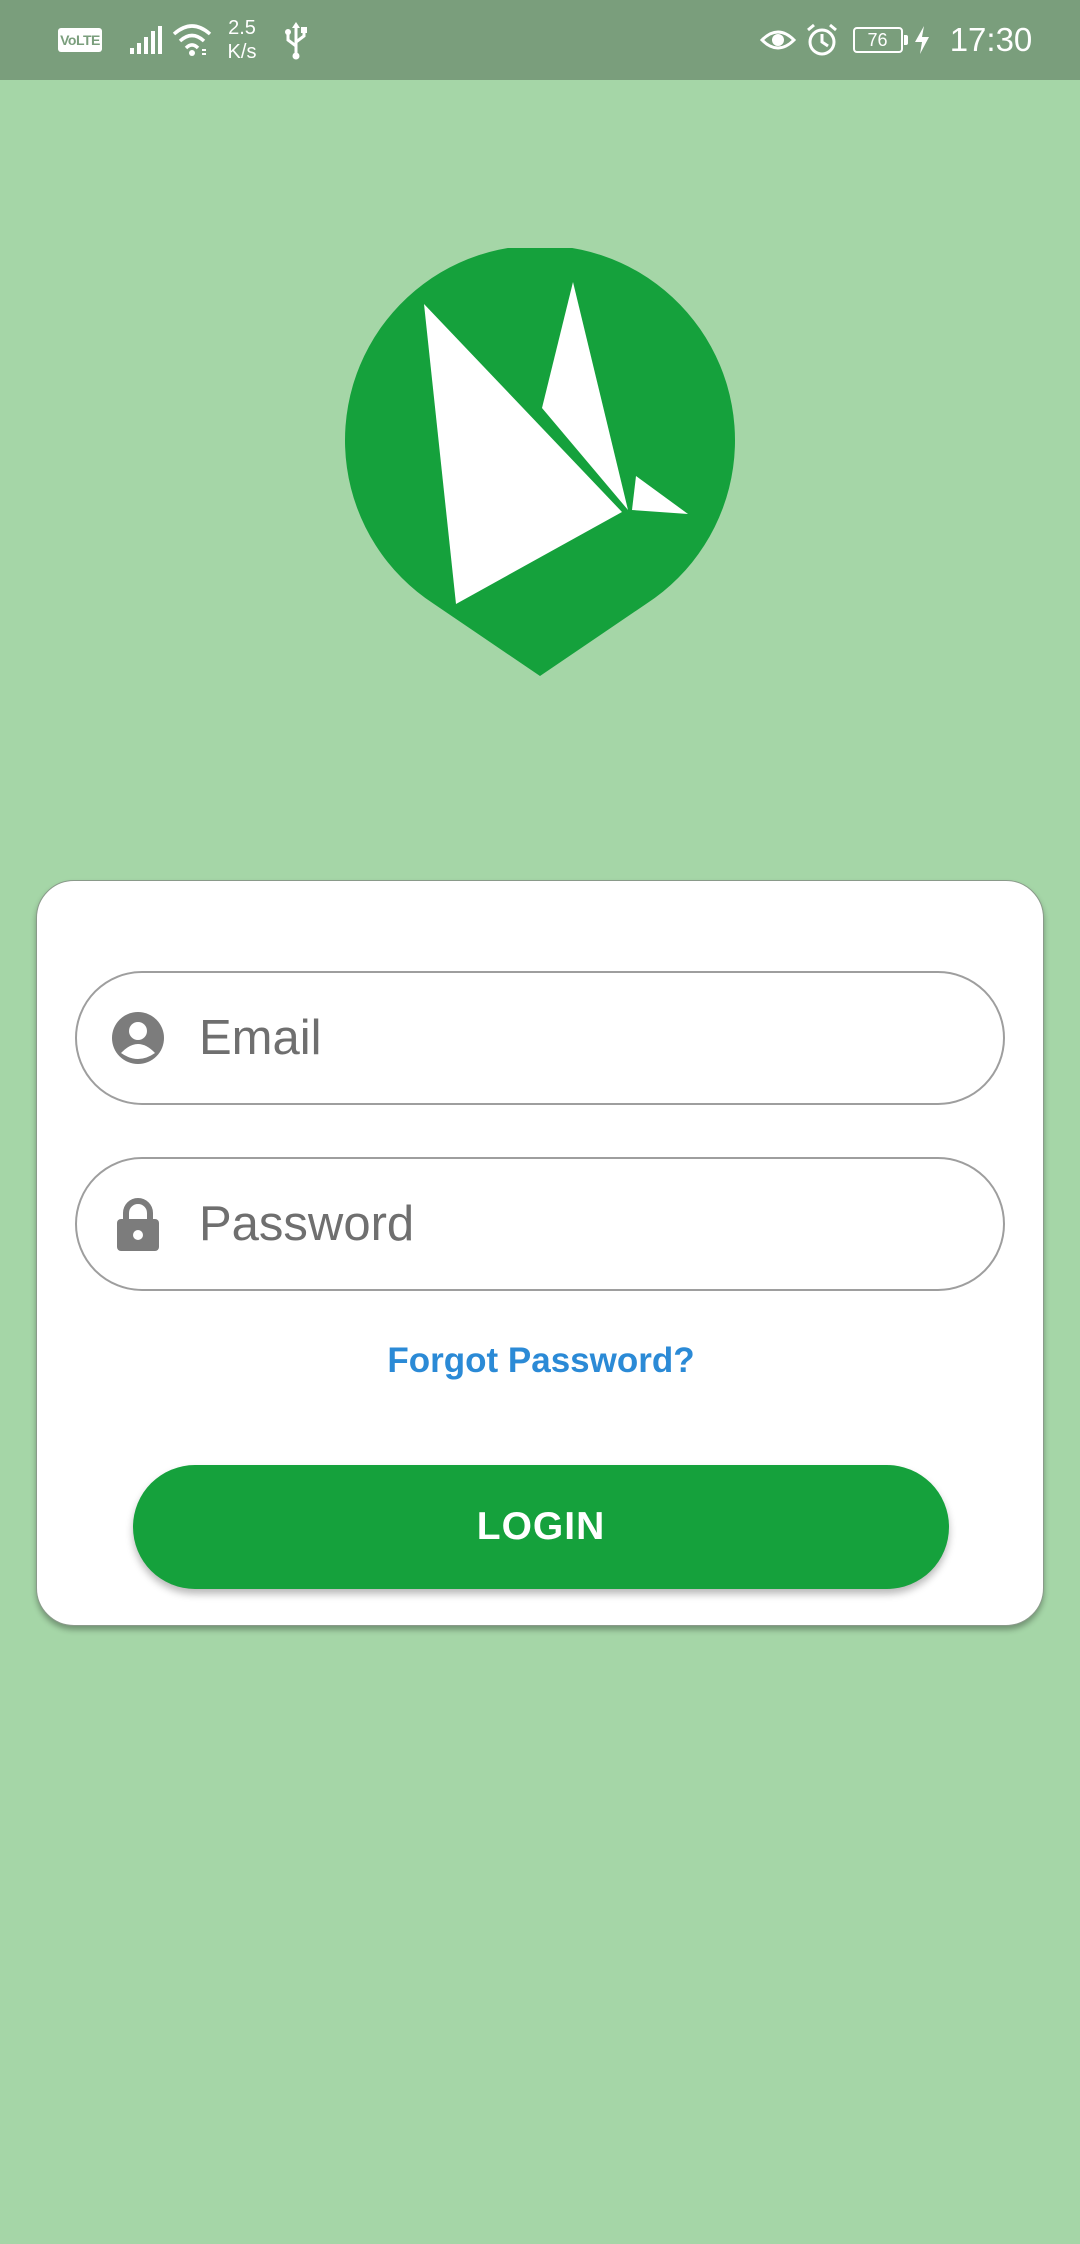  What do you see at coordinates (541, 1527) in the screenshot?
I see `login-button: LOGIN` at bounding box center [541, 1527].